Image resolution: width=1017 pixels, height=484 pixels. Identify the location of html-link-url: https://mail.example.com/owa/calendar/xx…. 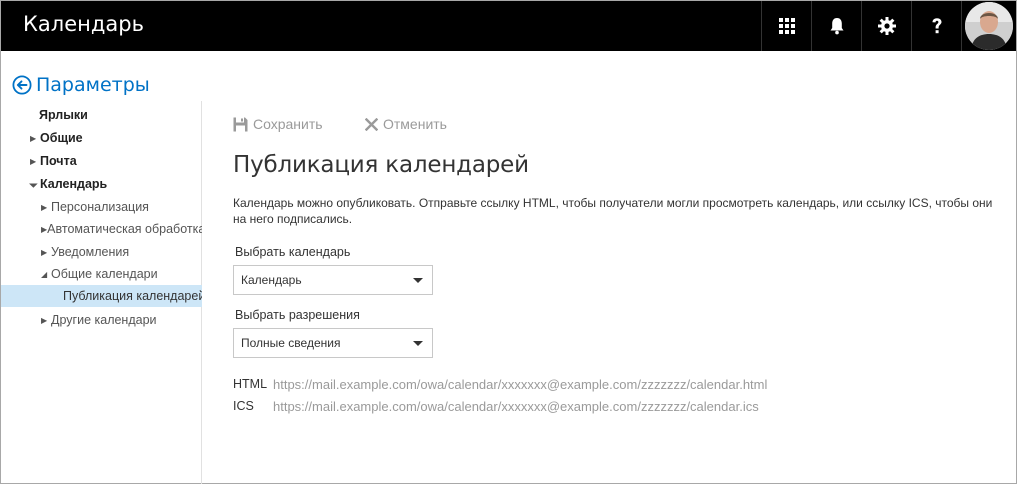
(520, 384).